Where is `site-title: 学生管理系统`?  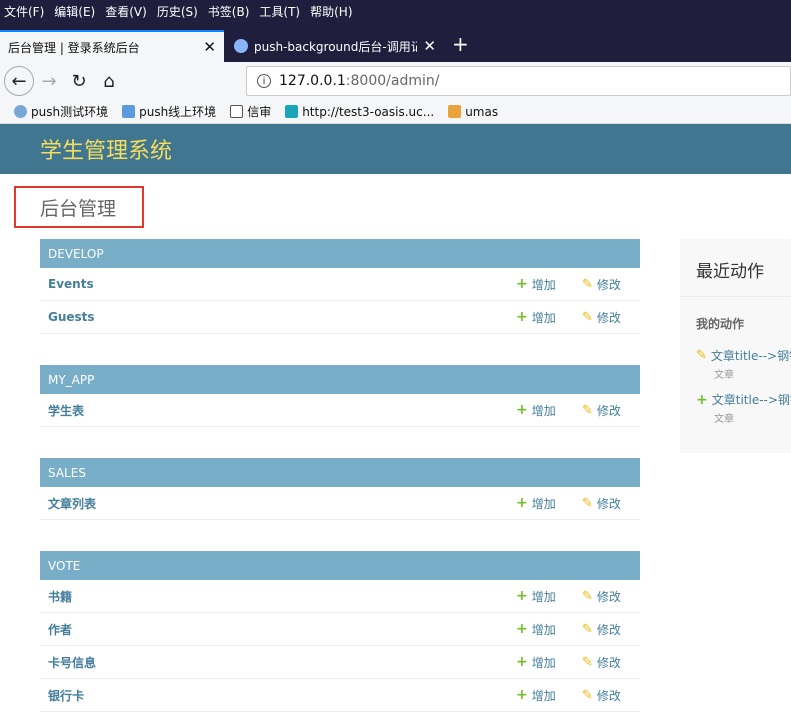 site-title: 学生管理系统 is located at coordinates (106, 149).